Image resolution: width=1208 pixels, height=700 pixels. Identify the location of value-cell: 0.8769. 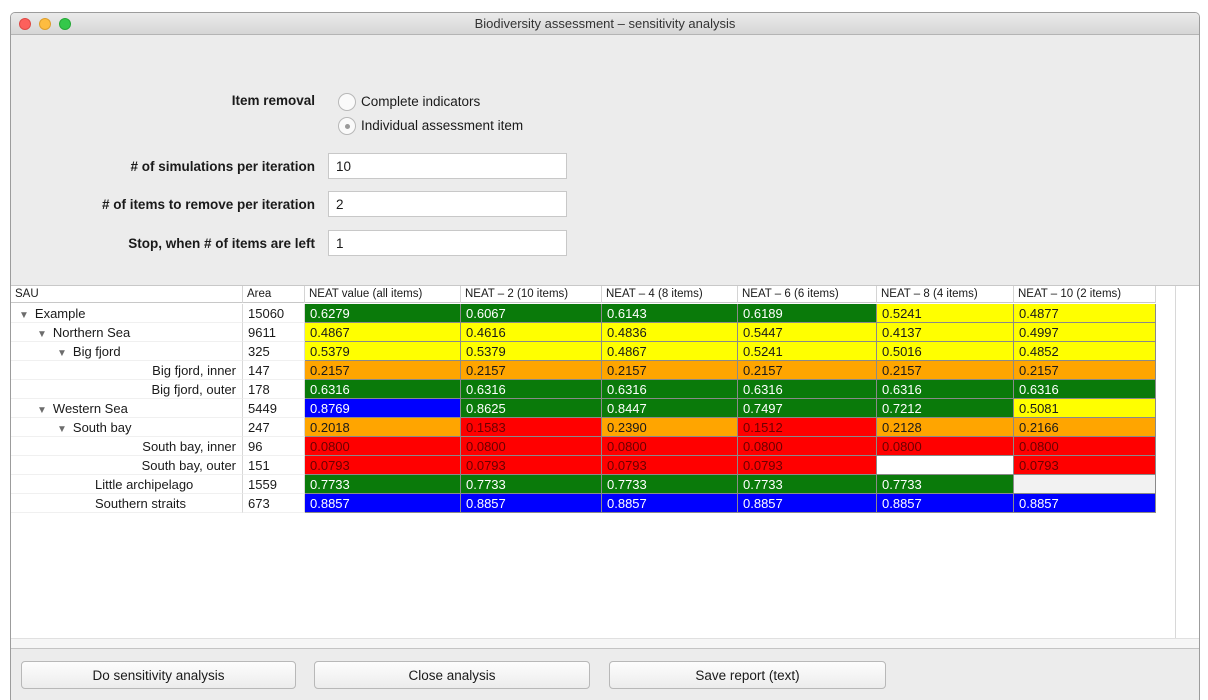
(383, 408).